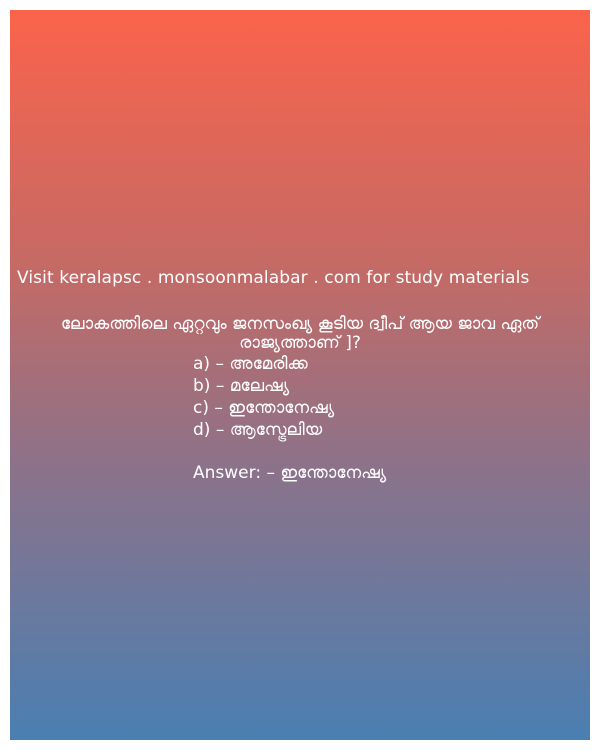 The height and width of the screenshot is (750, 600). I want to click on option-d: d) – ആസ്ട്രേലിയ, so click(258, 430).